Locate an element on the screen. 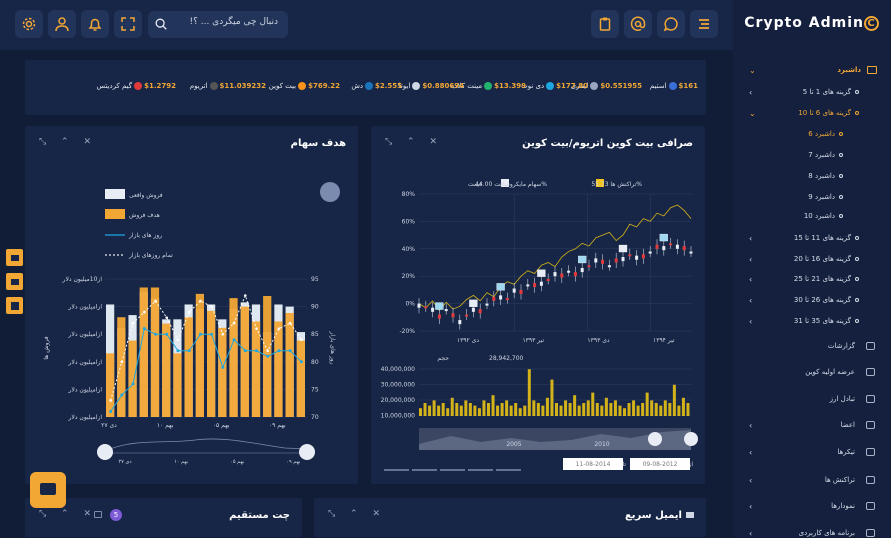 This screenshot has width=891, height=538. clipboard-icon is located at coordinates (605, 24).